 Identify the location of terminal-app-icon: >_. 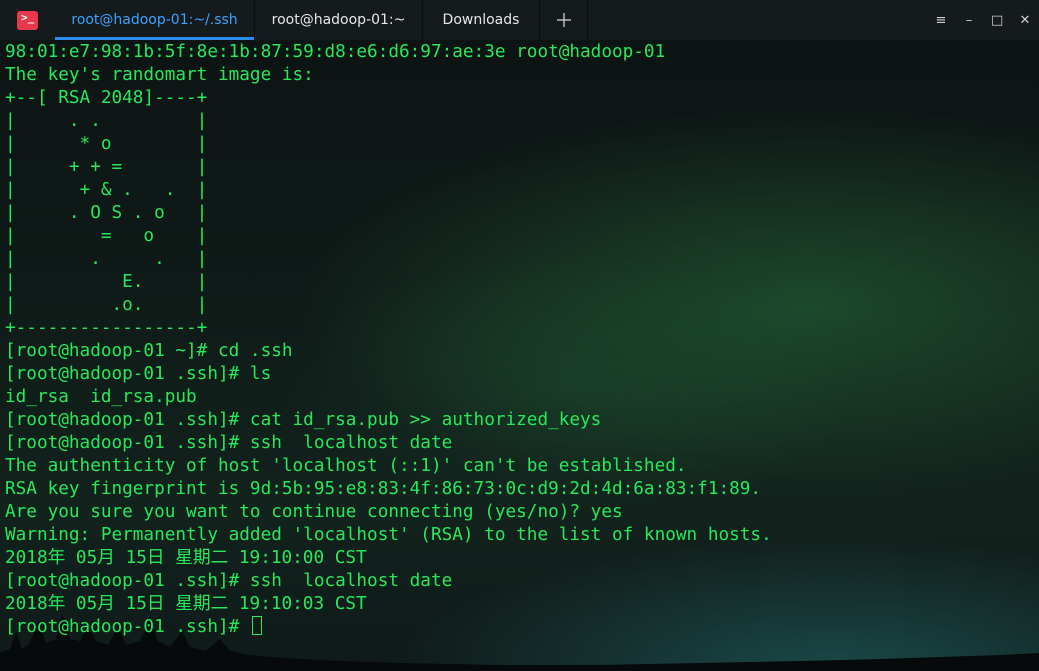
(27, 20).